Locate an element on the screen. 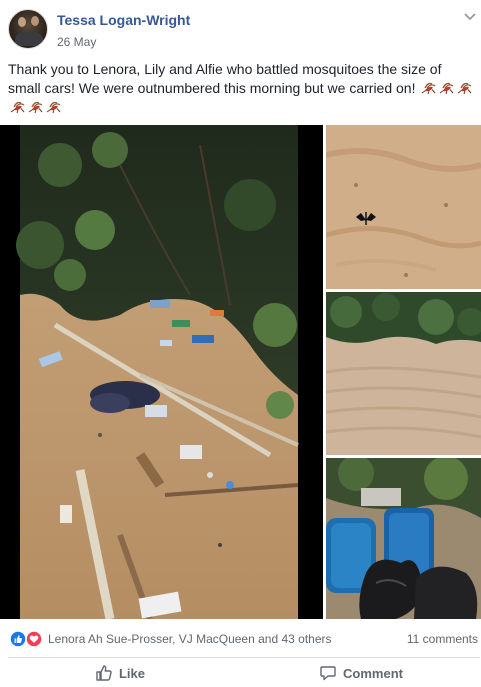 This screenshot has height=687, width=481. like-button: Like is located at coordinates (120, 673).